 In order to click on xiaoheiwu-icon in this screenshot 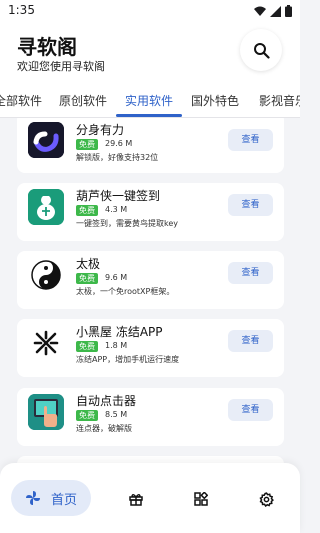, I will do `click(46, 343)`.